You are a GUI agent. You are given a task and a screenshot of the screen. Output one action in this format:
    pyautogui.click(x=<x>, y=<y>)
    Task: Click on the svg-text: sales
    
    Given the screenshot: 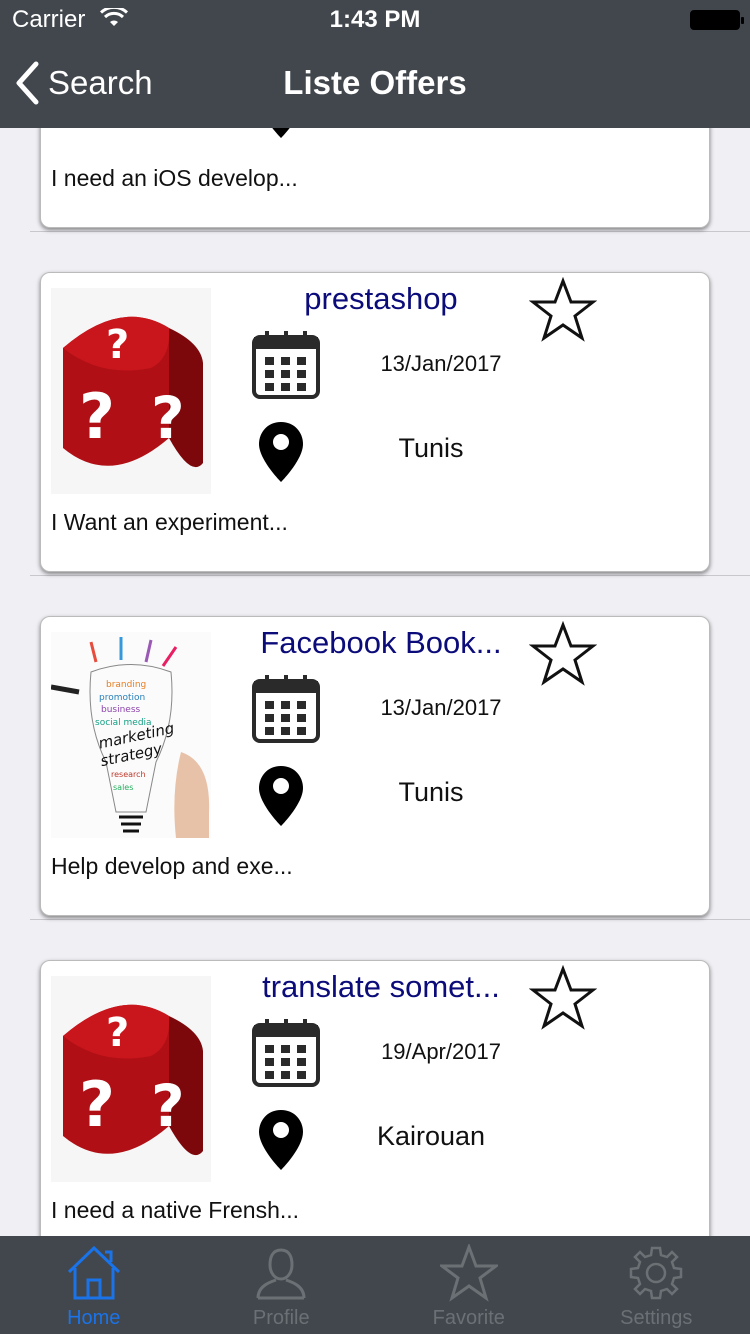 What is the action you would take?
    pyautogui.click(x=123, y=787)
    